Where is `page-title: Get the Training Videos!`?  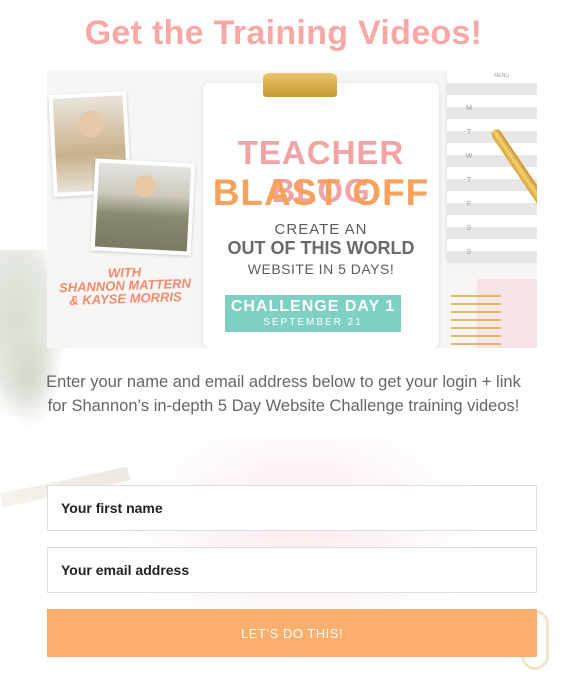 page-title: Get the Training Videos! is located at coordinates (283, 33).